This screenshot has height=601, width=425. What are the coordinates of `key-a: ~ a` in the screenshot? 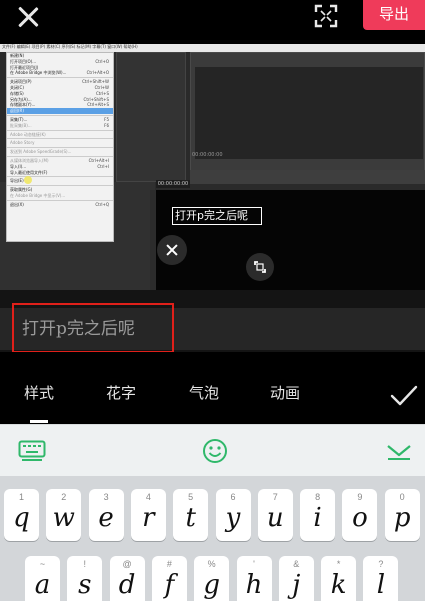 It's located at (42, 578).